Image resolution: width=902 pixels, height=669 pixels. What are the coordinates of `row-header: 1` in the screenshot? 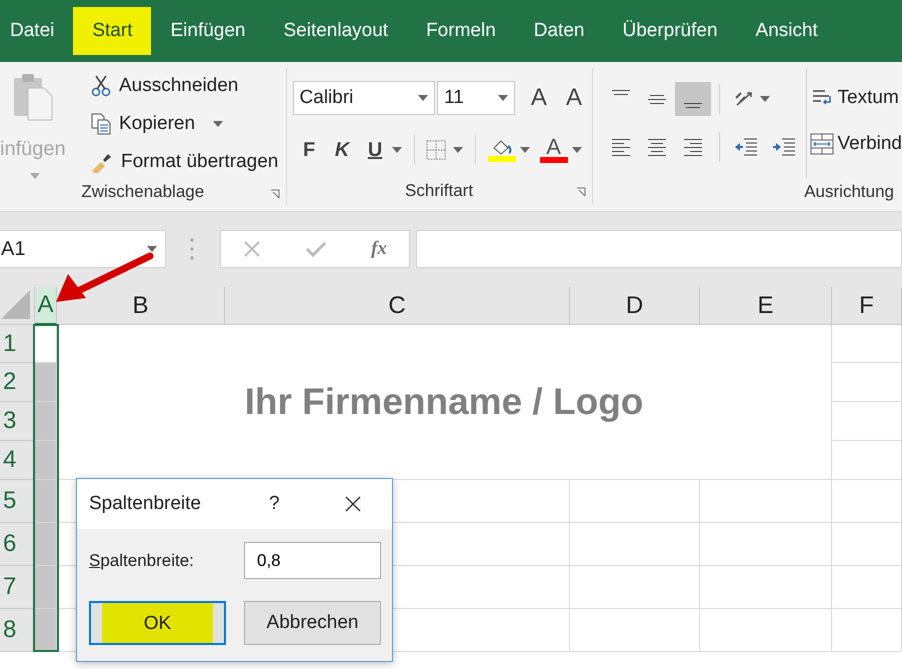 It's located at (17, 344).